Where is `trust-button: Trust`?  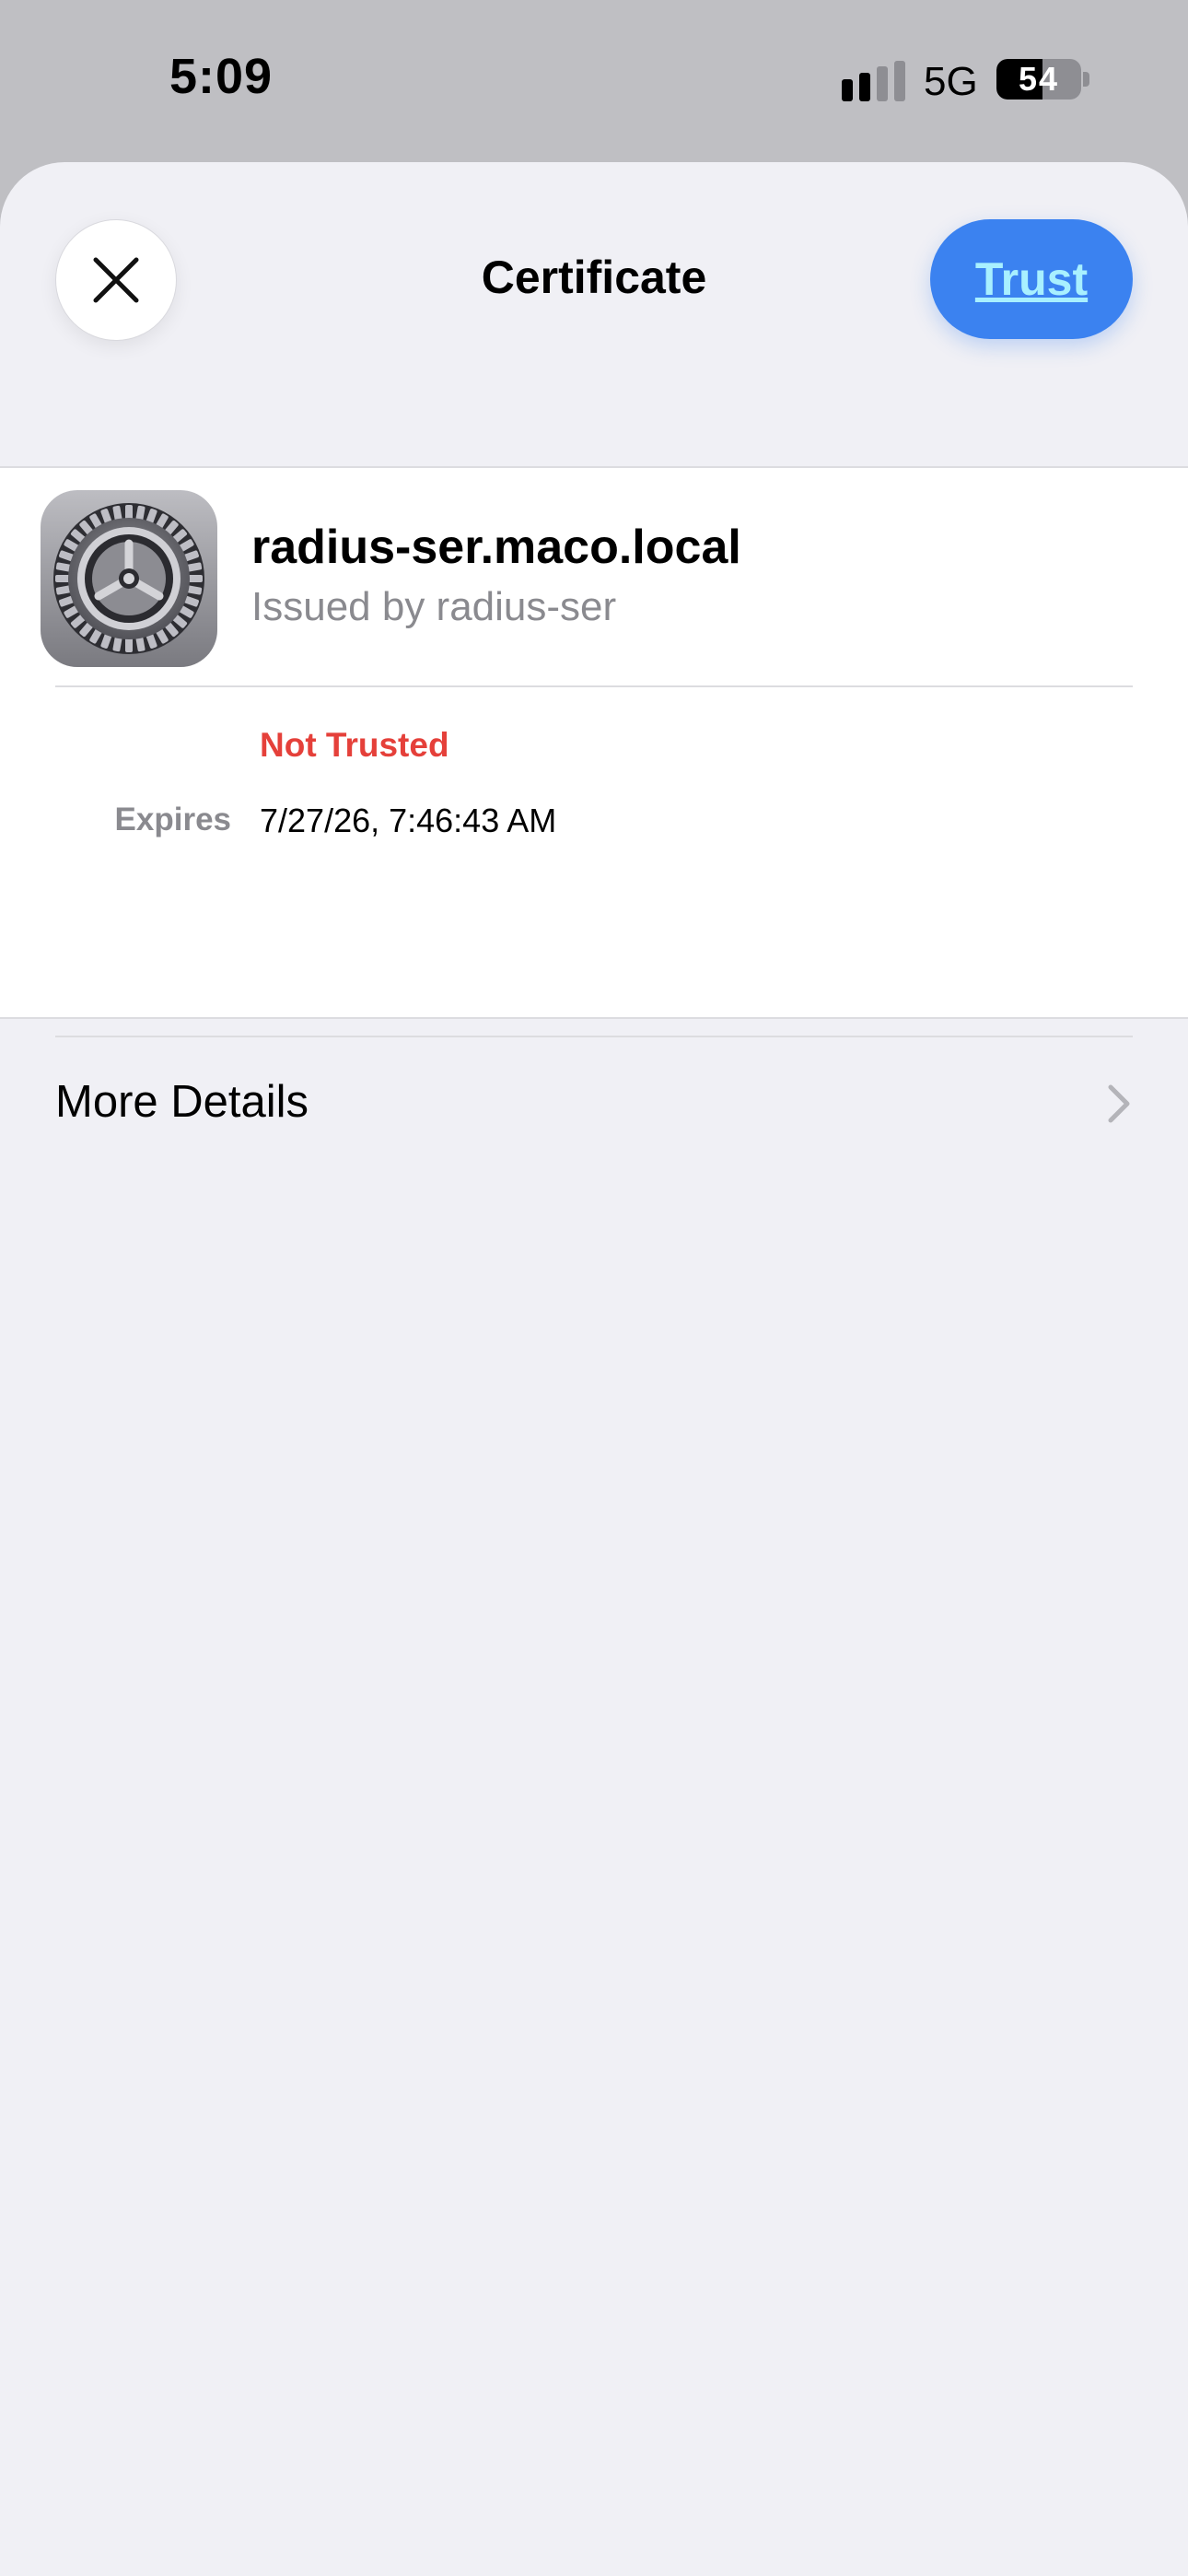 trust-button: Trust is located at coordinates (1031, 279).